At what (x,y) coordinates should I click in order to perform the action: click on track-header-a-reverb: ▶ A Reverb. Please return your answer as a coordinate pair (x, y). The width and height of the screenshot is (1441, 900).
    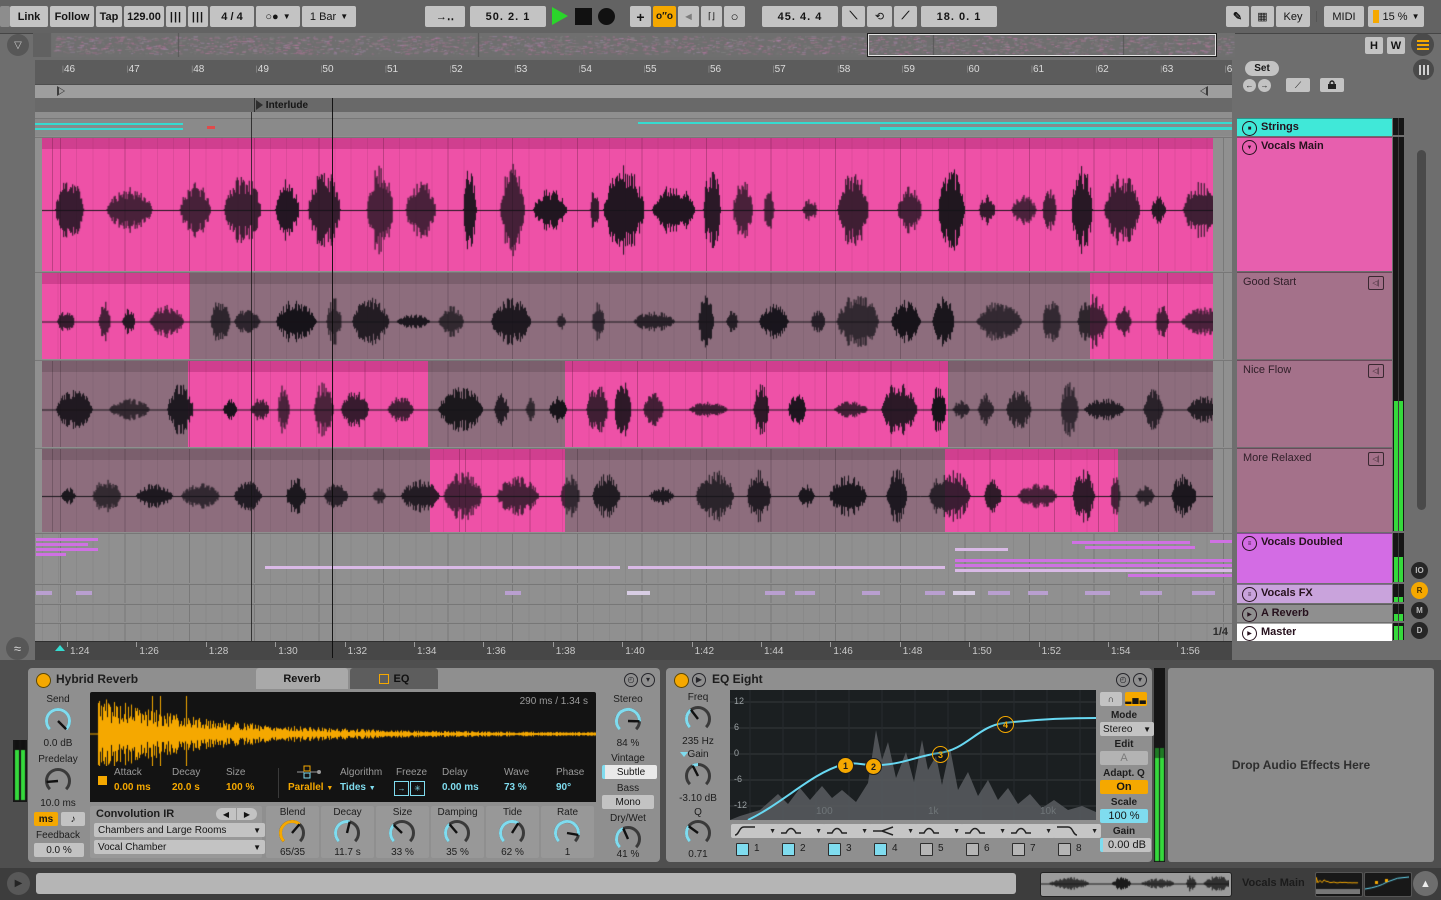
    Looking at the image, I should click on (1314, 613).